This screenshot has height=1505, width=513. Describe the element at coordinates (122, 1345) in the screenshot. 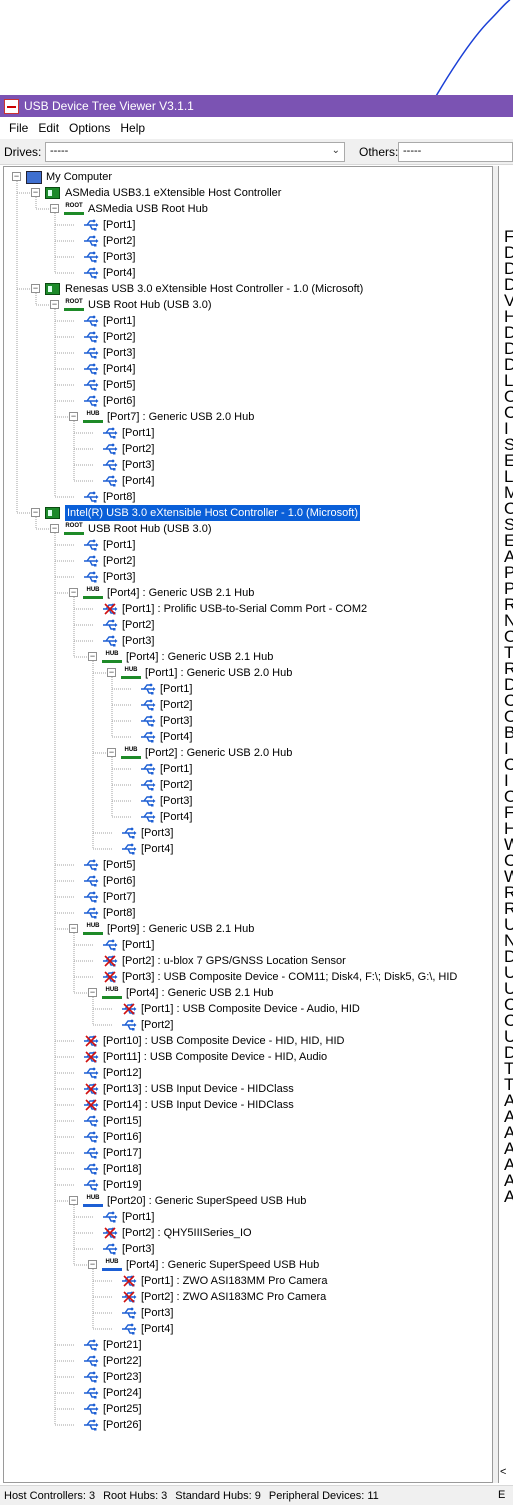

I see `tree-node-label: [Port21]` at that location.